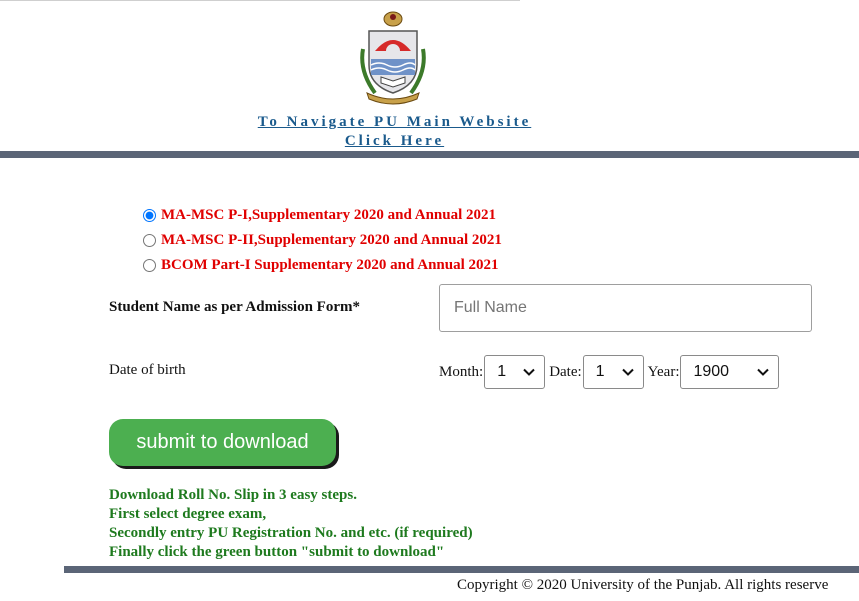  I want to click on instruction-line: Download Roll No. Slip in 3 easy steps., so click(233, 495).